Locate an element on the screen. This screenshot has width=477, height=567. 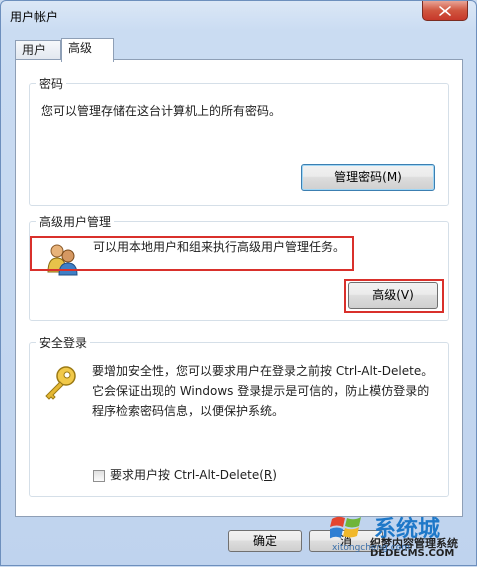
secure-description-line2: 它会保证出现的 Windows 登录提示是可信的，防止模仿登录的 is located at coordinates (261, 391).